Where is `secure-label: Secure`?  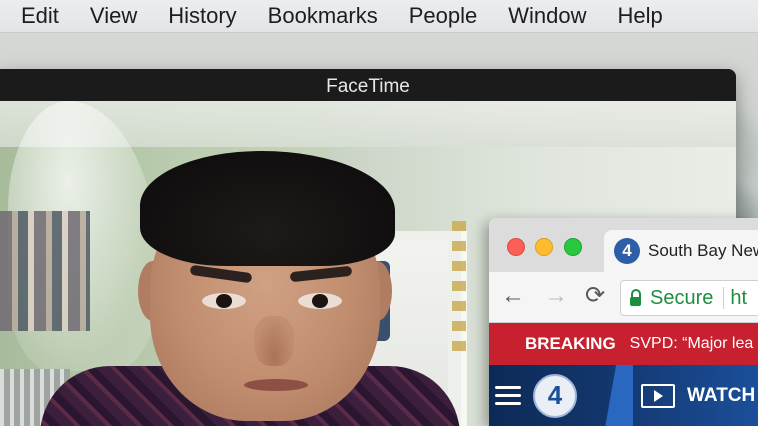 secure-label: Secure is located at coordinates (682, 297).